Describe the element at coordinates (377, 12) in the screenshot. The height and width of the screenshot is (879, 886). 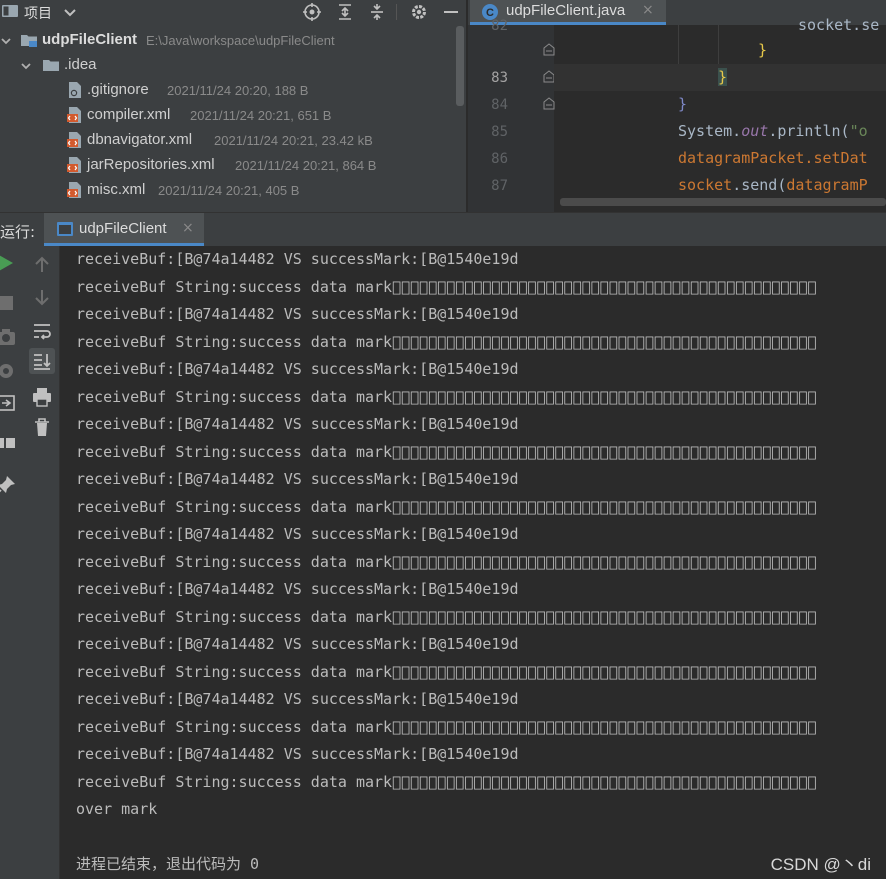
I see `collapse-all-icon` at that location.